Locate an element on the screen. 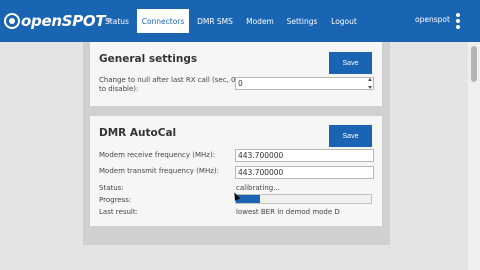  nav-logout: Logout is located at coordinates (344, 21).